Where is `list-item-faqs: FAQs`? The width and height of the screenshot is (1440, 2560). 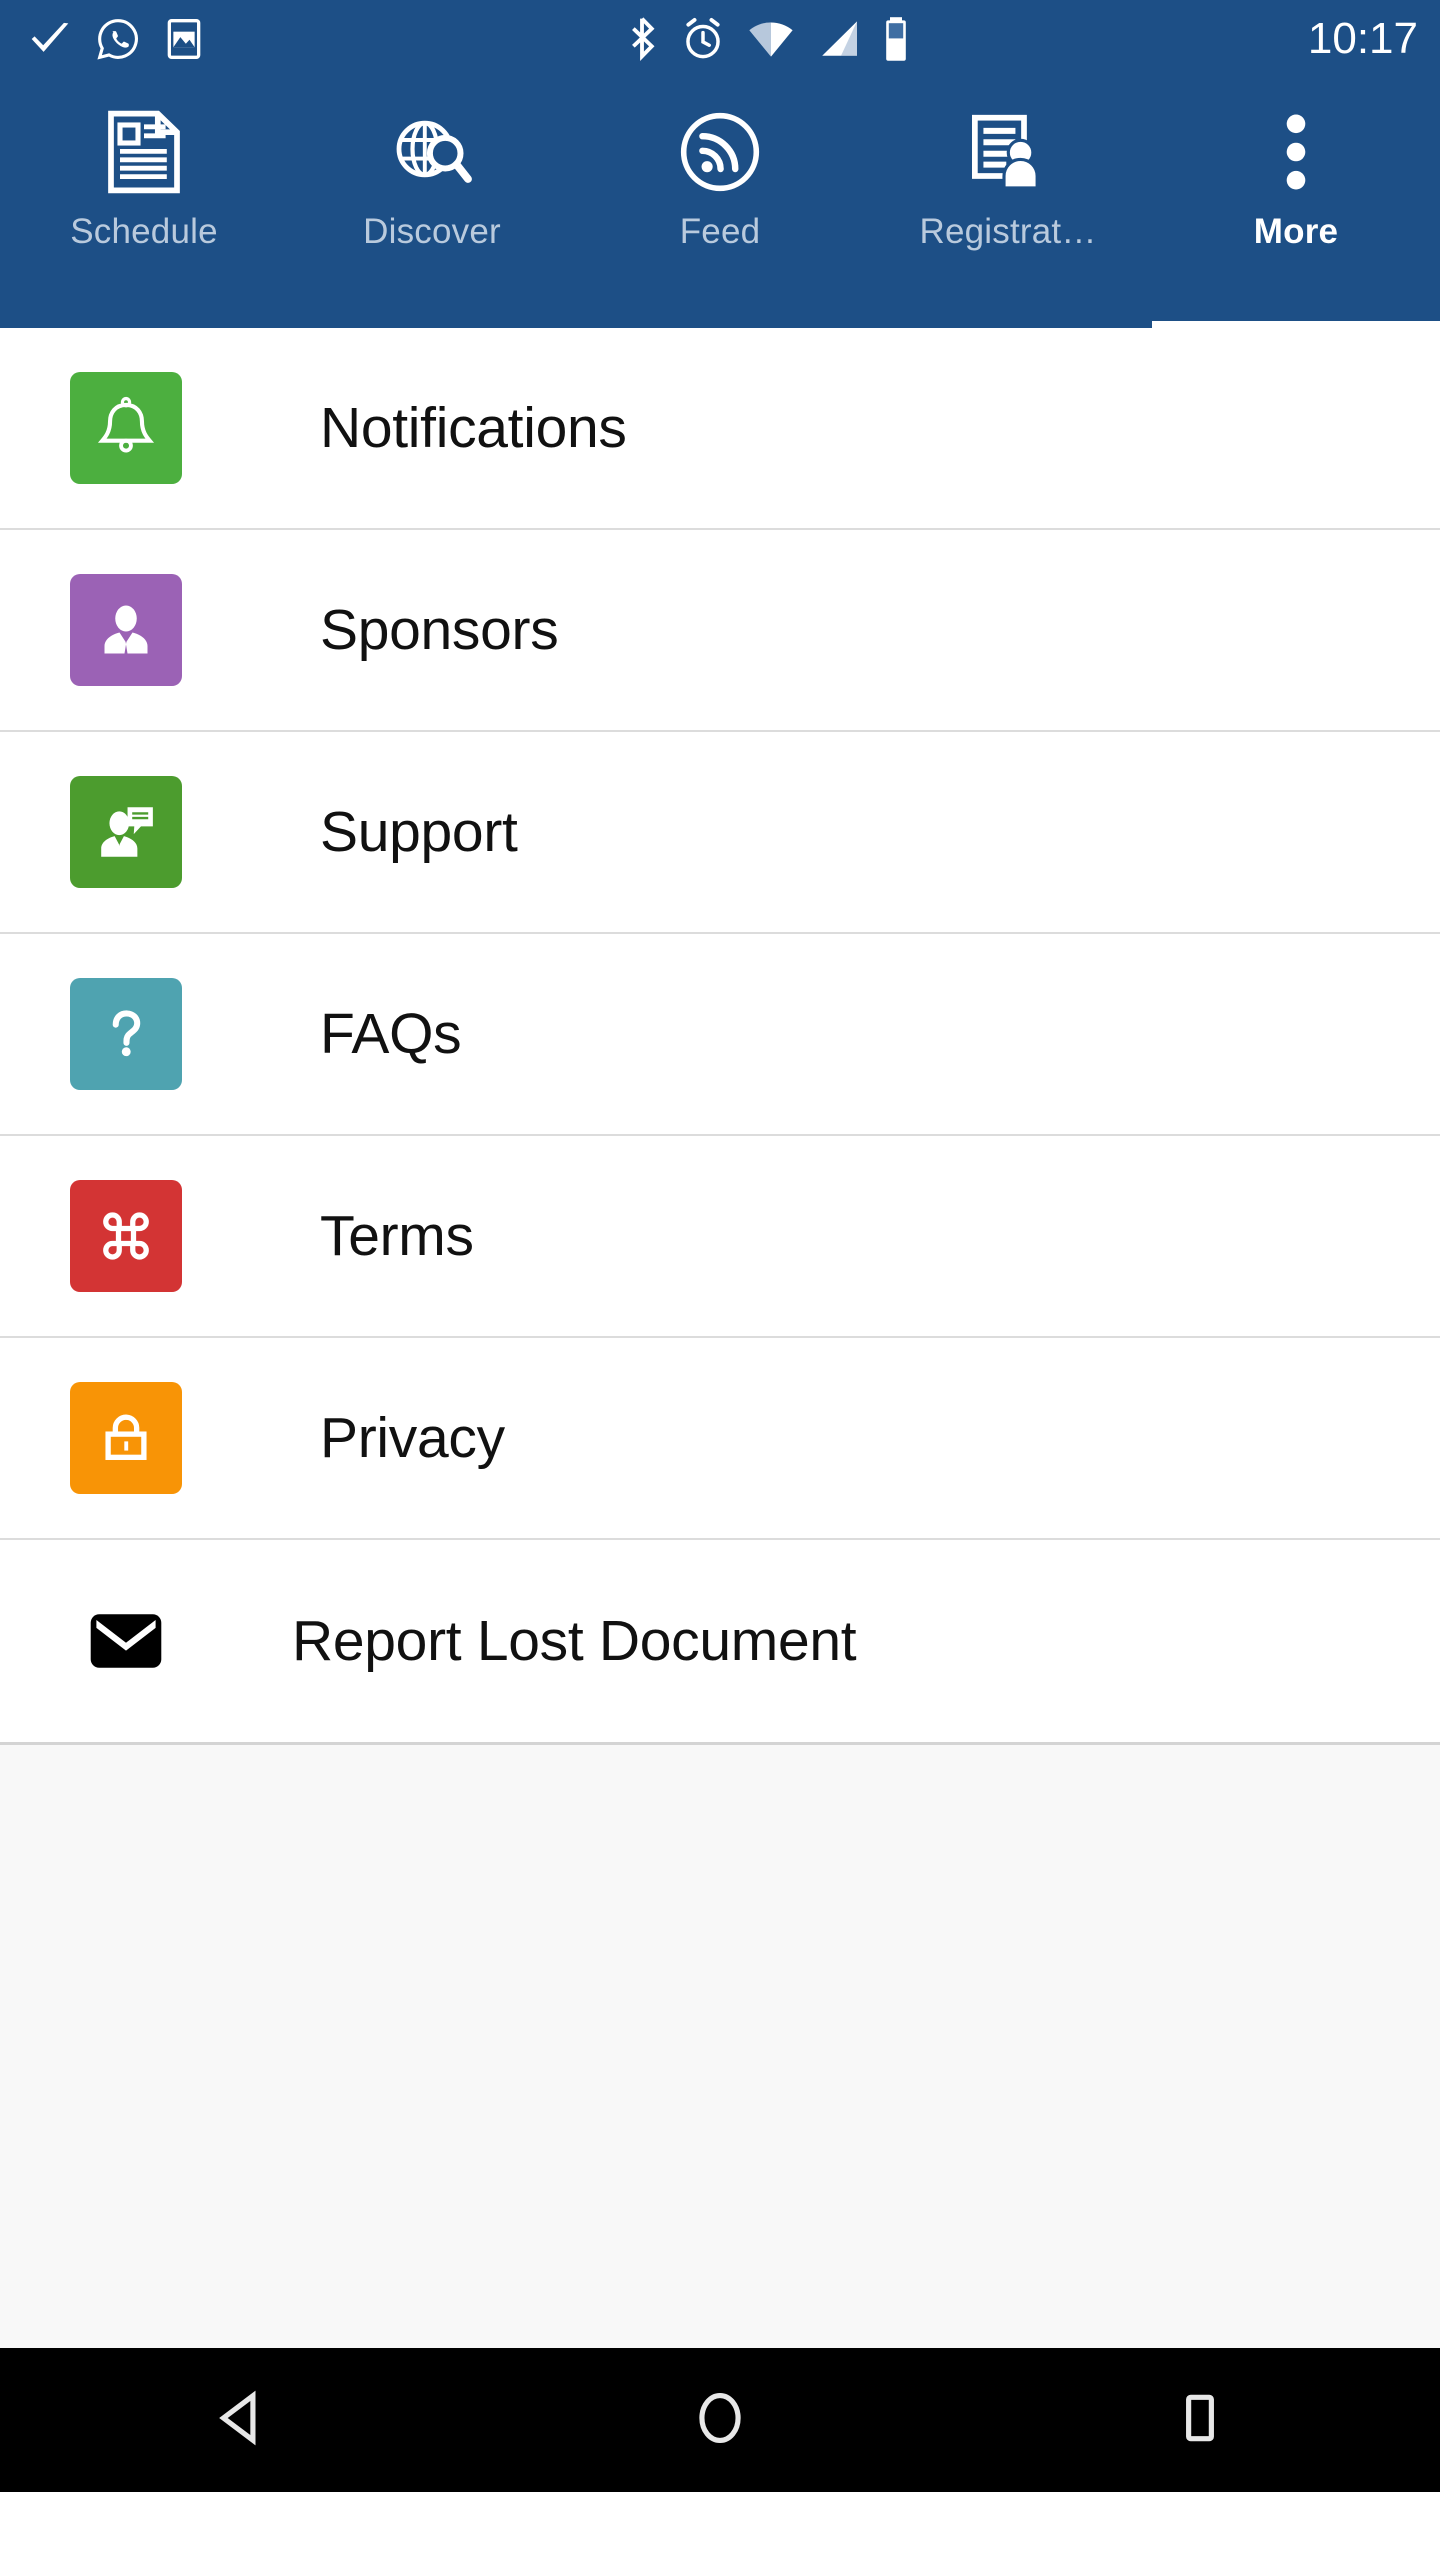
list-item-faqs: FAQs is located at coordinates (720, 1035).